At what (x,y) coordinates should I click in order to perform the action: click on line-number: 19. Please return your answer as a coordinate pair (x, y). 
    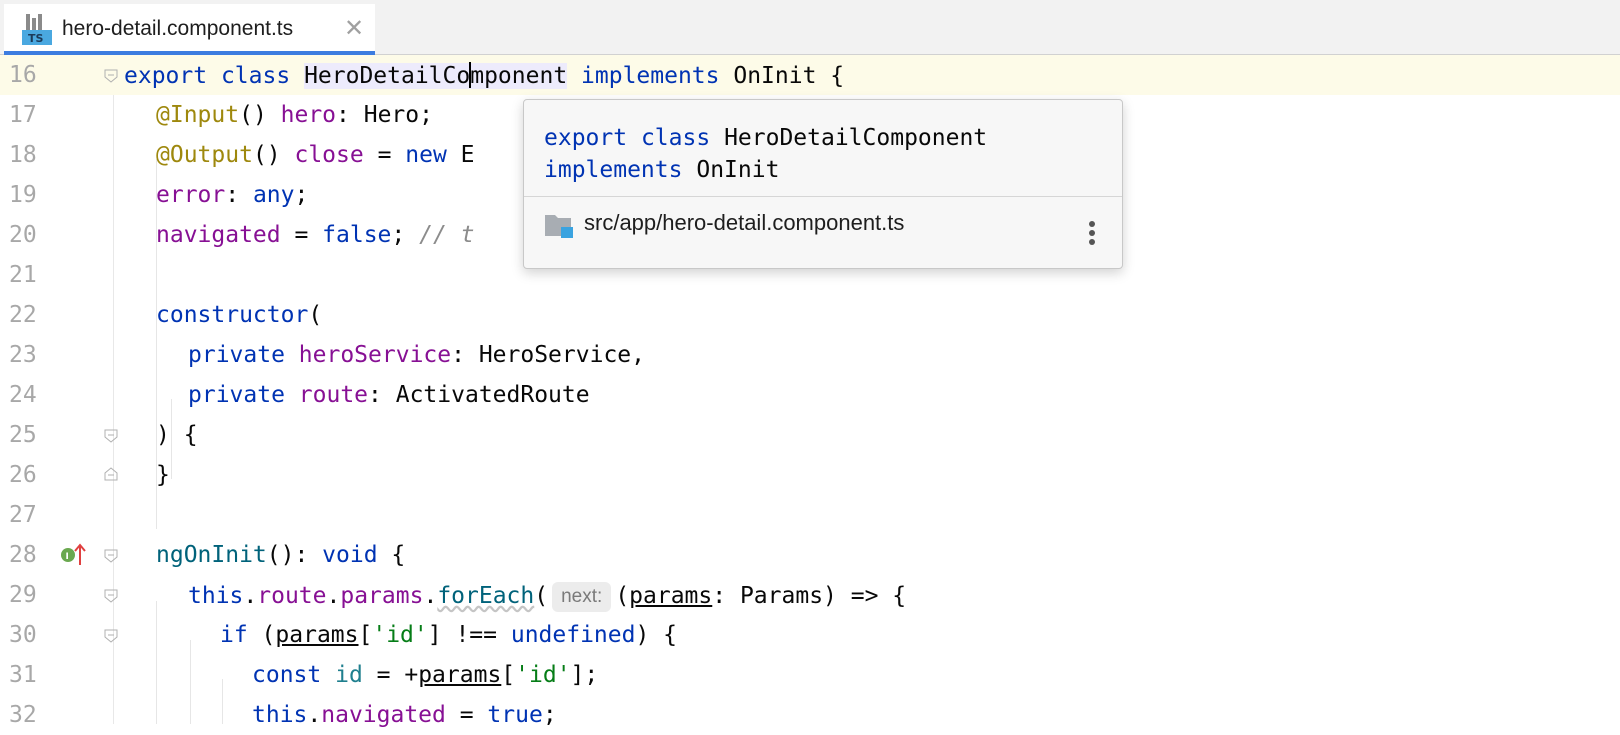
    Looking at the image, I should click on (23, 195).